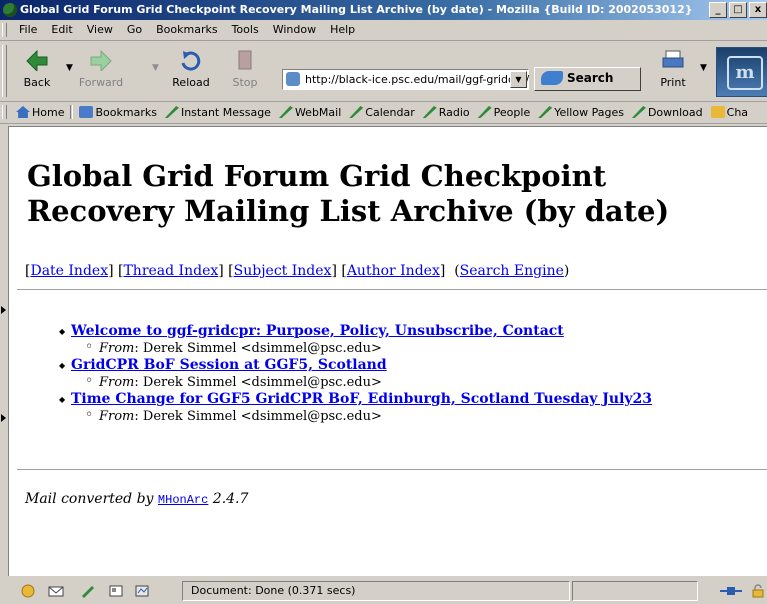 Image resolution: width=767 pixels, height=604 pixels. What do you see at coordinates (4, 30) in the screenshot?
I see `menubar-grip` at bounding box center [4, 30].